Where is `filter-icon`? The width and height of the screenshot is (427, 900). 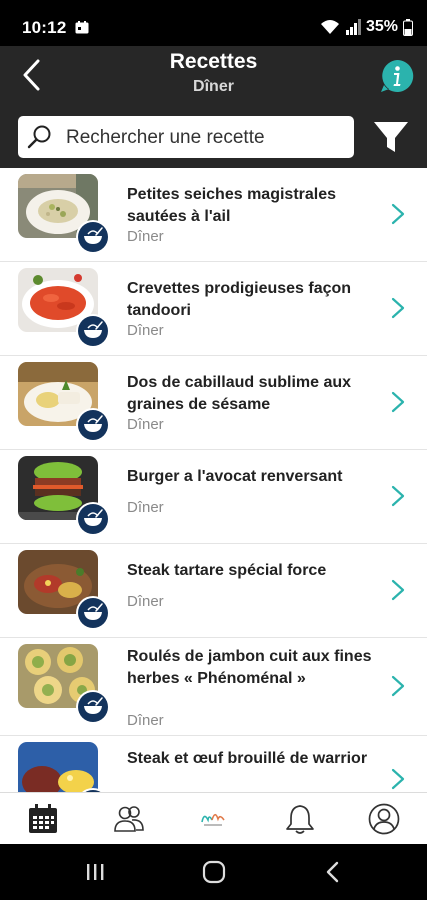 filter-icon is located at coordinates (391, 137).